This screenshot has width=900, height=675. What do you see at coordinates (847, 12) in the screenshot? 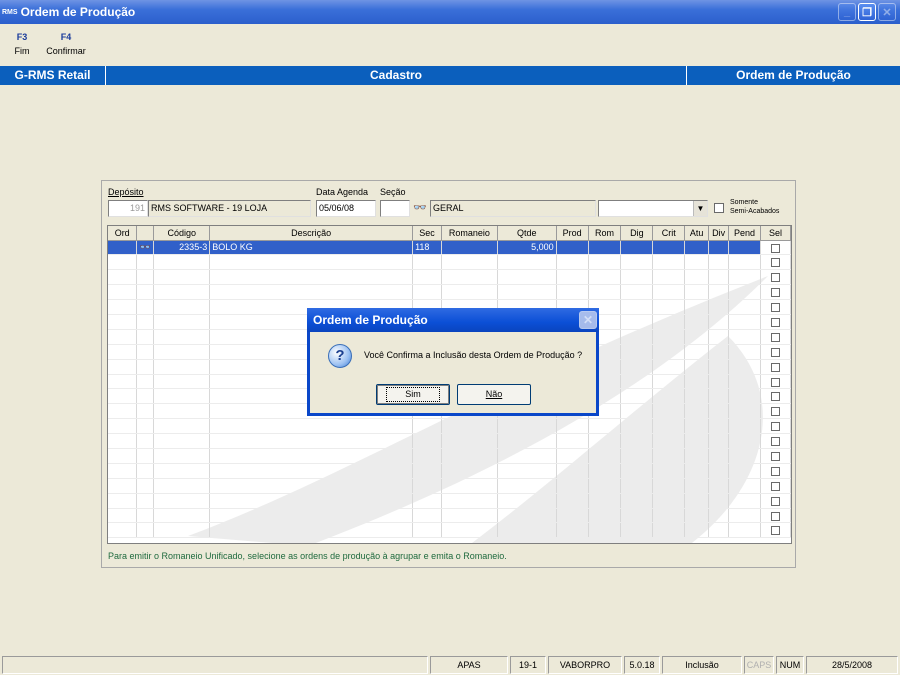
I see `minimize-icon: _` at bounding box center [847, 12].